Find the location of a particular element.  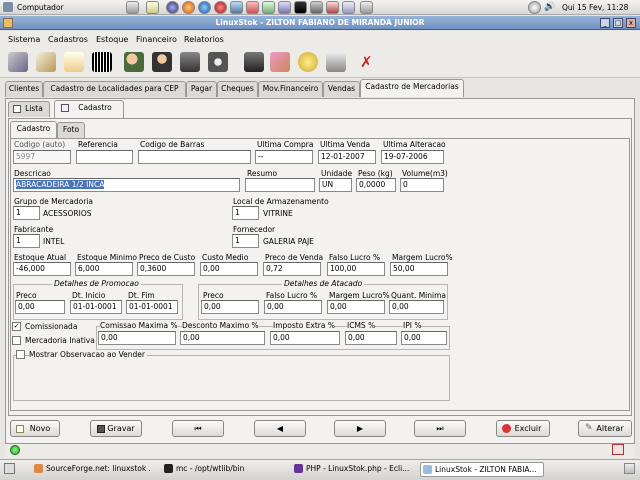

referencia-field is located at coordinates (104, 157).